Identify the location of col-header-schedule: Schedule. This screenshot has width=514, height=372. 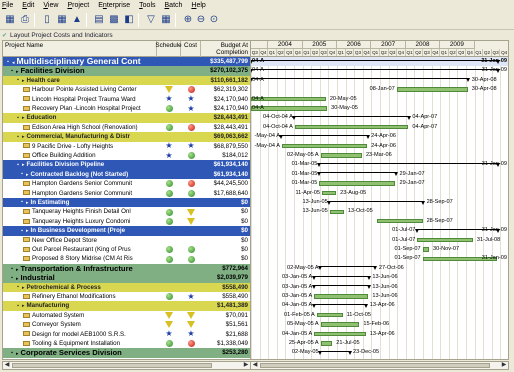
(168, 49).